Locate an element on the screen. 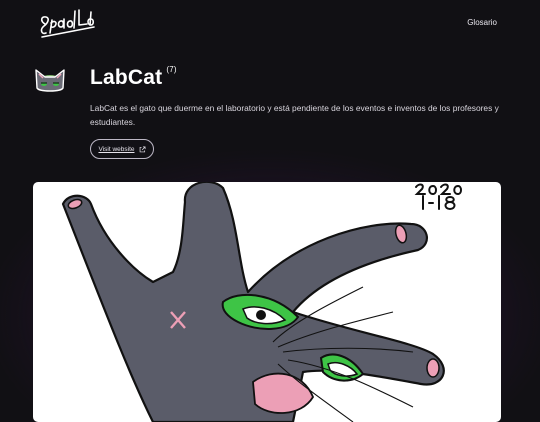 The image size is (540, 422). labcat-icon is located at coordinates (50, 80).